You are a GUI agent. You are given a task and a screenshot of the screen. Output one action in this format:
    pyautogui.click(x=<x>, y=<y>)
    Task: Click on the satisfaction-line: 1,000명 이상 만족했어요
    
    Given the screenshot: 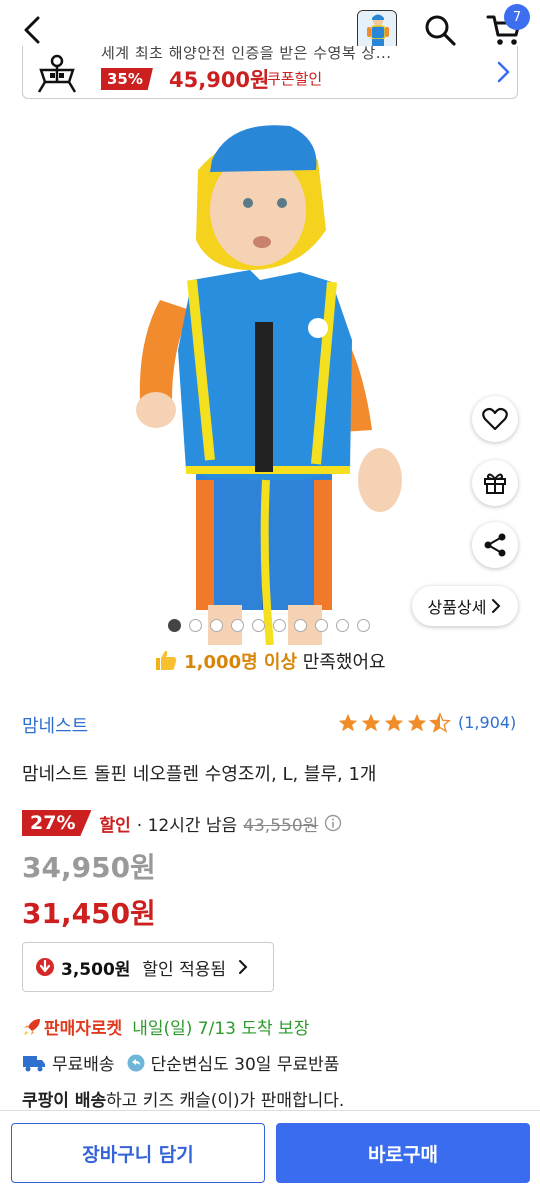 What is the action you would take?
    pyautogui.click(x=270, y=661)
    